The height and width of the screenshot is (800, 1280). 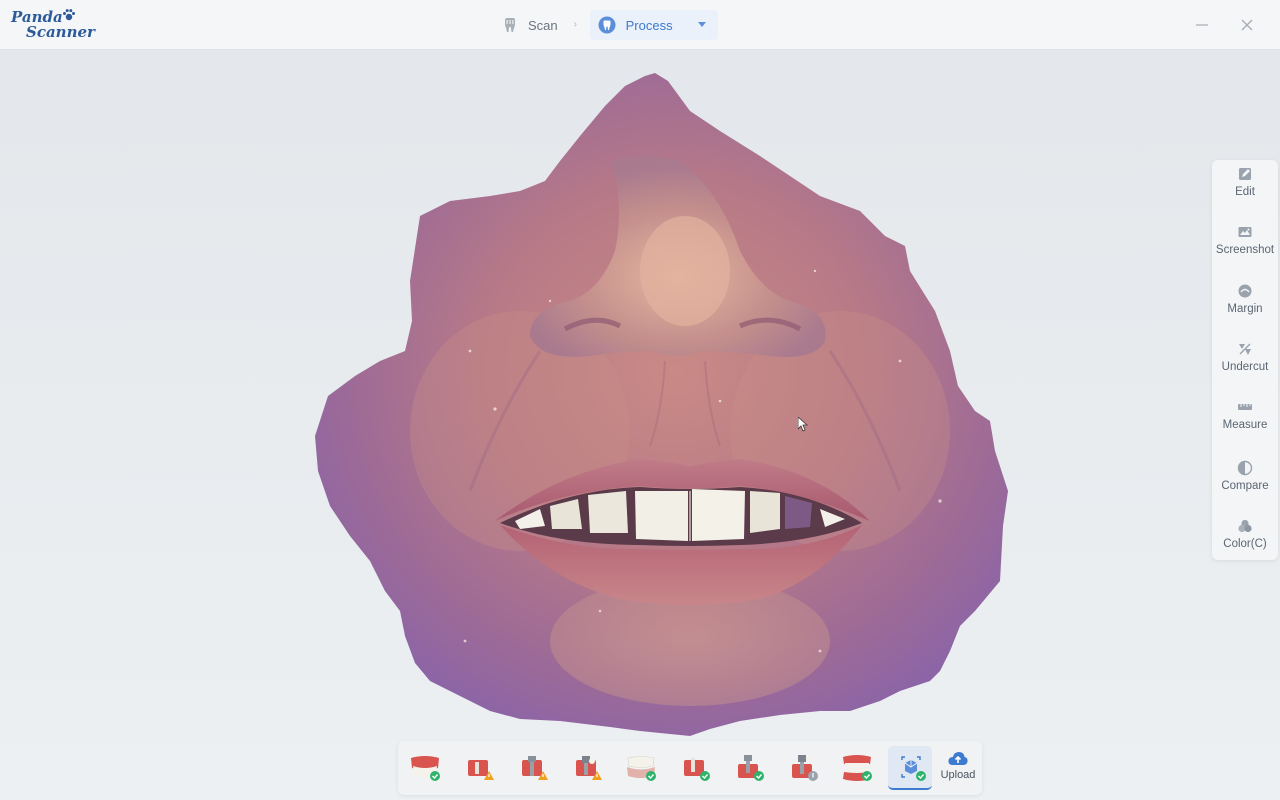 What do you see at coordinates (1245, 526) in the screenshot?
I see `color-icon` at bounding box center [1245, 526].